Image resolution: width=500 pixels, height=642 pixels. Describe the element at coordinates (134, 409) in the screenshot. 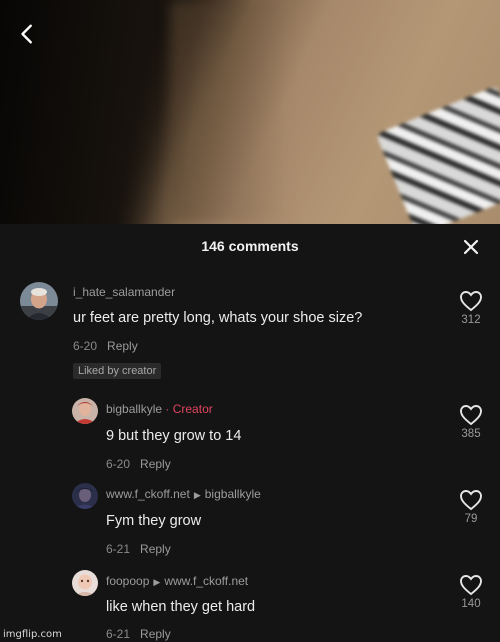

I see `username-link: bigballkyle` at that location.